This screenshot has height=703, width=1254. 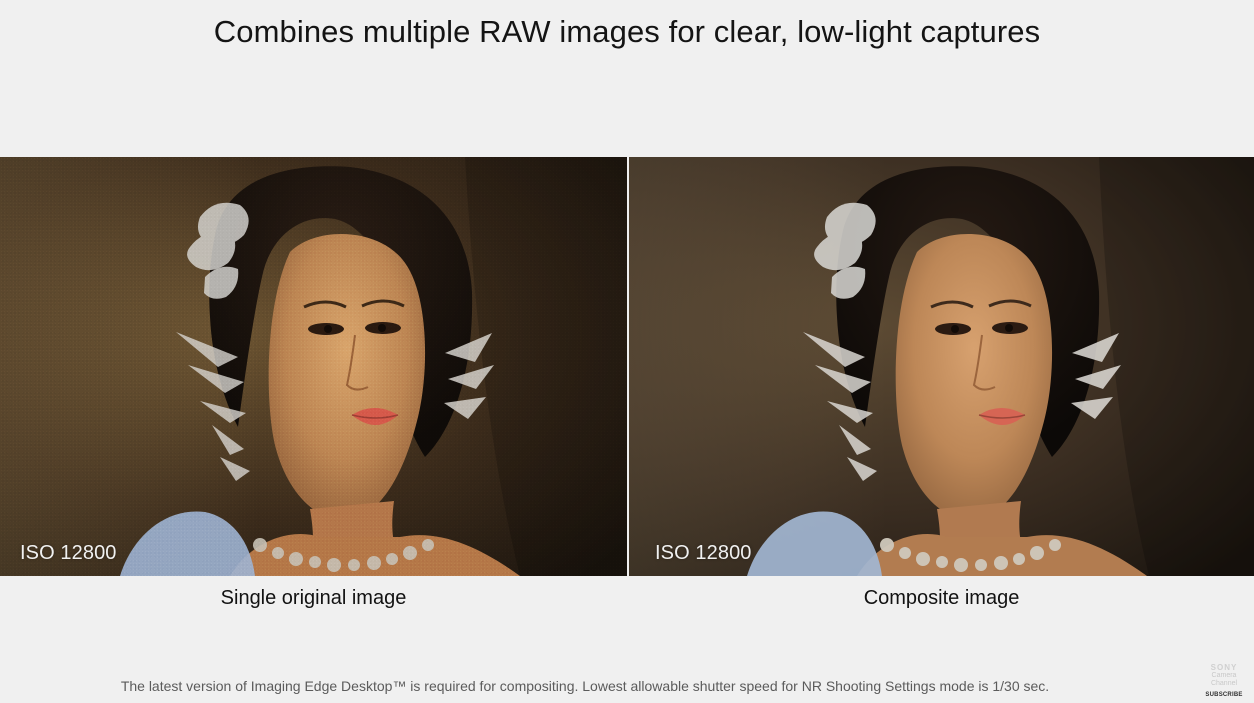 What do you see at coordinates (1224, 695) in the screenshot?
I see `subscribe-label: SUBSCRIBE` at bounding box center [1224, 695].